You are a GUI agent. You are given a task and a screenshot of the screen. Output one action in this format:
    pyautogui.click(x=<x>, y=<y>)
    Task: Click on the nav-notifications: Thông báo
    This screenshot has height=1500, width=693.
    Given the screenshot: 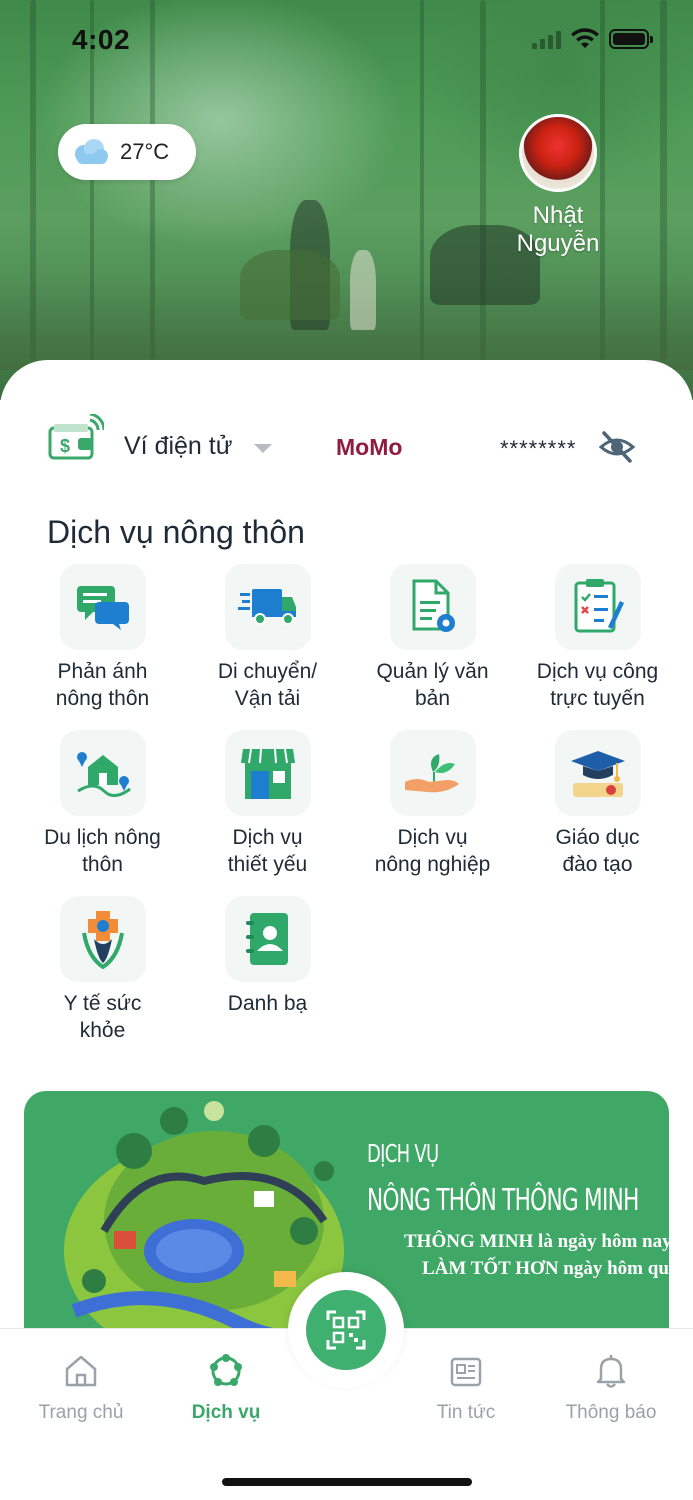 What is the action you would take?
    pyautogui.click(x=611, y=1387)
    